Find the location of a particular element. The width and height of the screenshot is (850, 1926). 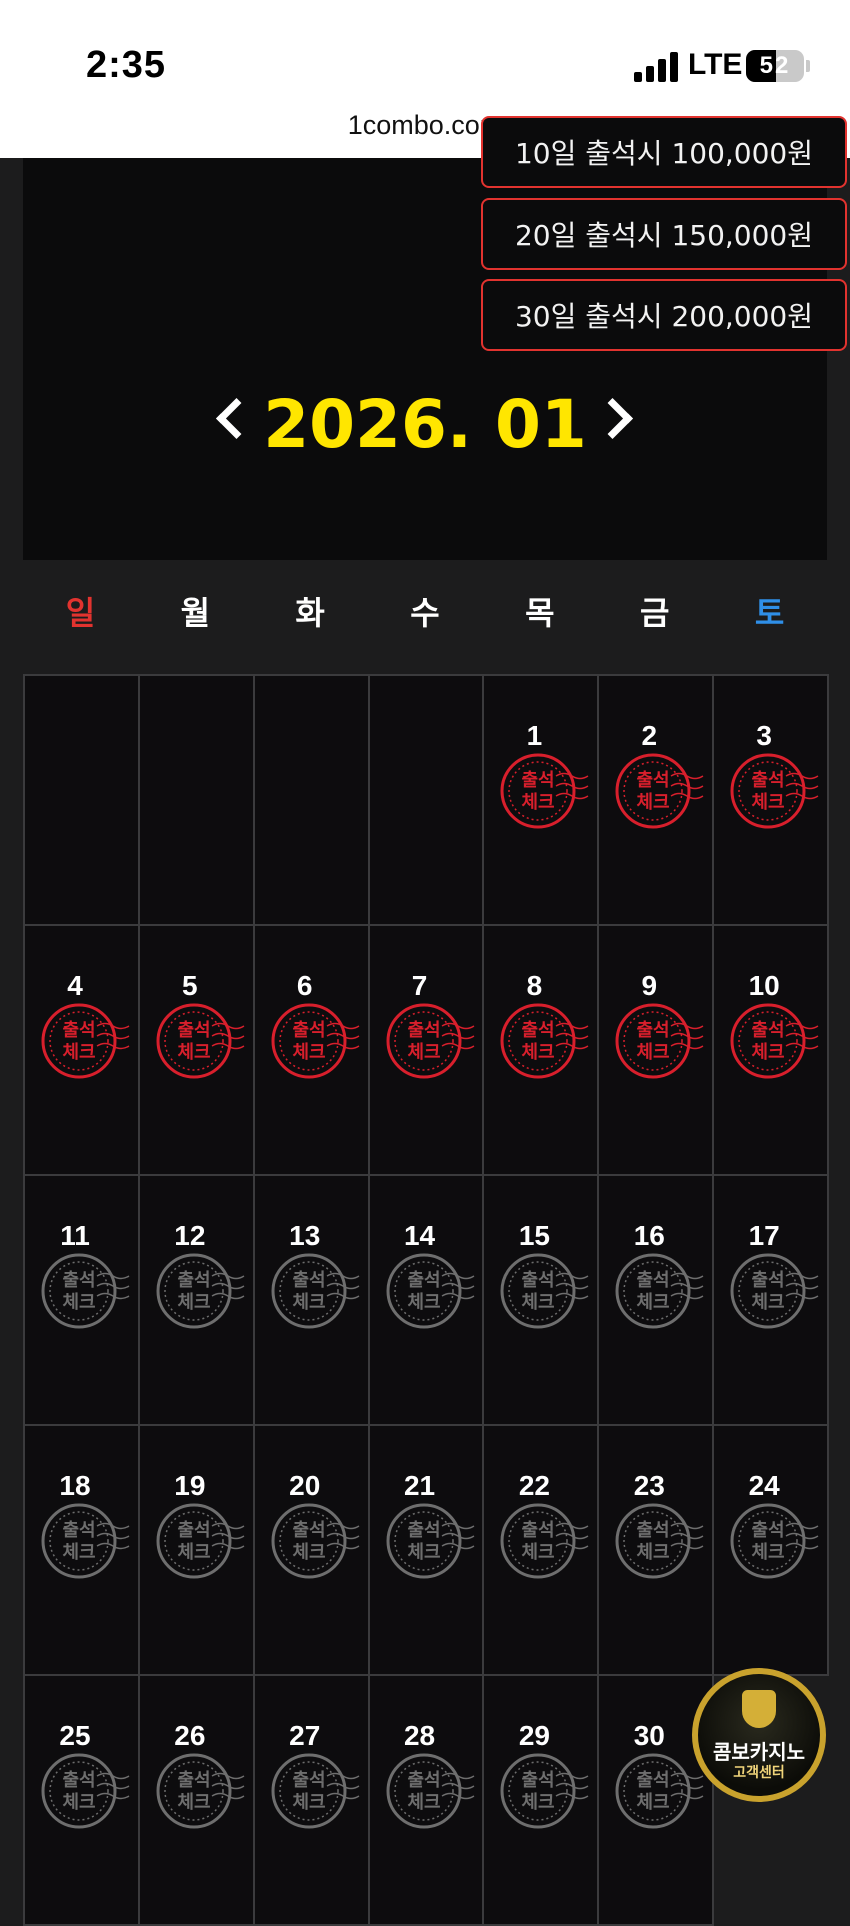

network-label: LTE is located at coordinates (715, 64).